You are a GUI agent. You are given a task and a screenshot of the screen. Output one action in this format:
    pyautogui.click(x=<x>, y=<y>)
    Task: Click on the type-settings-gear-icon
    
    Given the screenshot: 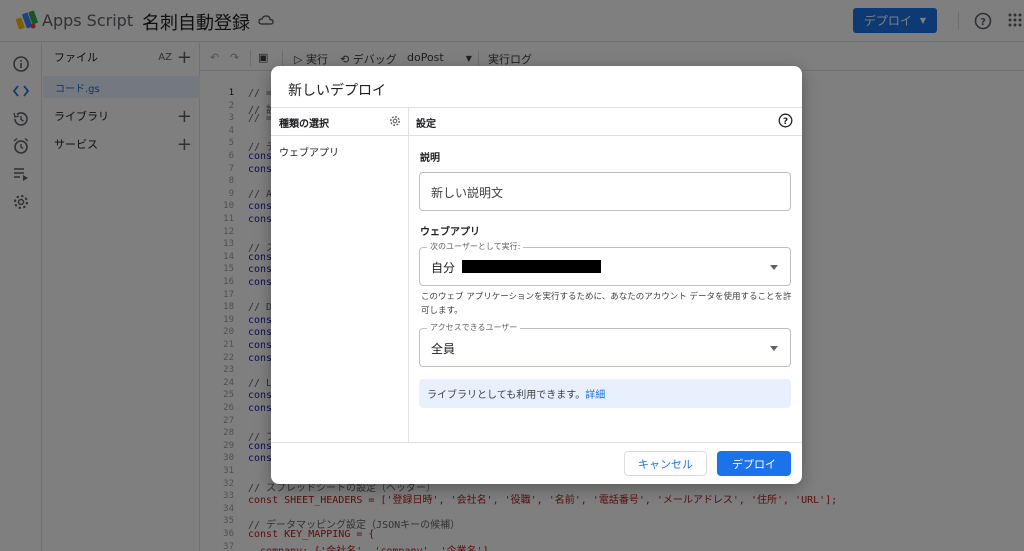 What is the action you would take?
    pyautogui.click(x=395, y=121)
    